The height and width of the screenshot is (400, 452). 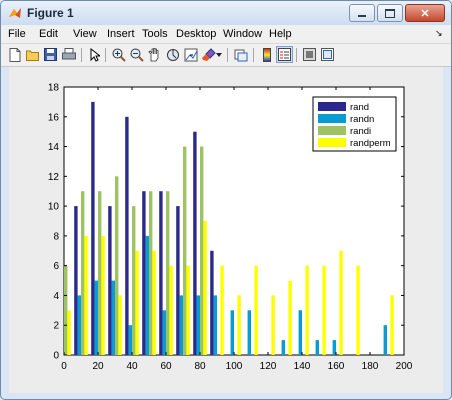 What do you see at coordinates (439, 33) in the screenshot?
I see `menu-dock-arrow-icon: ↘` at bounding box center [439, 33].